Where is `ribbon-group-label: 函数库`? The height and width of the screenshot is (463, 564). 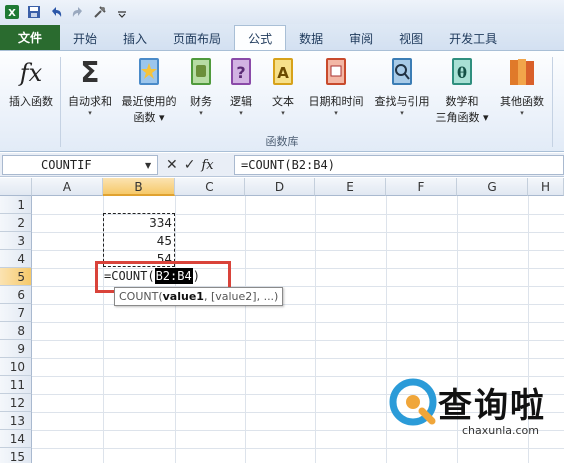
ribbon-group-label: 函数库 is located at coordinates (282, 141).